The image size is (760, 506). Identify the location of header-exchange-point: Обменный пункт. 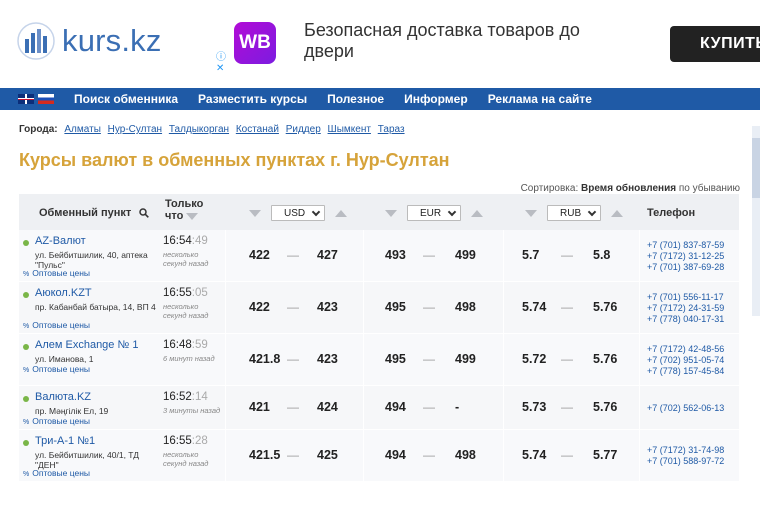
(94, 213).